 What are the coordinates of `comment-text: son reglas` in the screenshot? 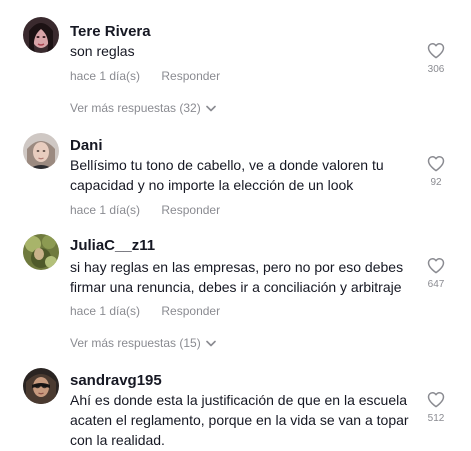 It's located at (102, 51).